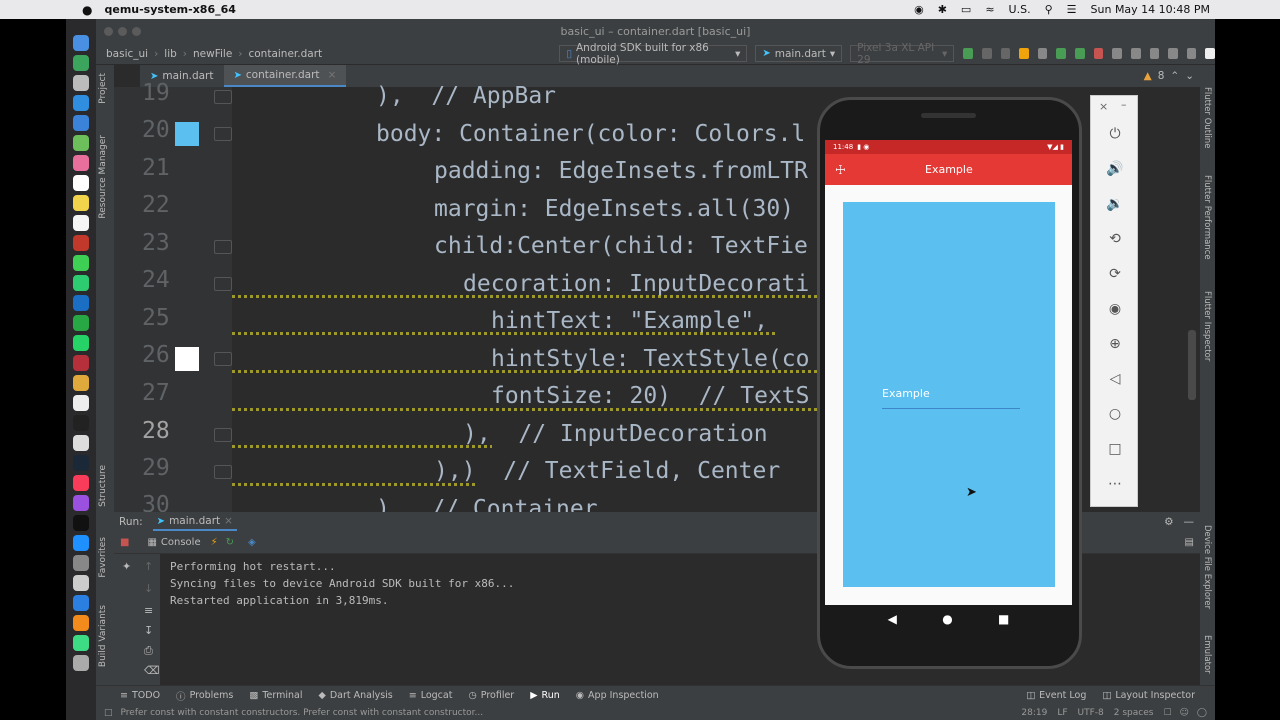 This screenshot has height=720, width=1280. I want to click on back-icon: ◀, so click(892, 619).